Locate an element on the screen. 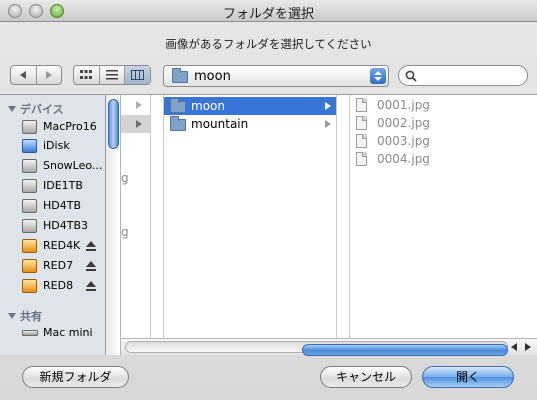 The image size is (537, 400). list-item-file: 0004.jpg is located at coordinates (440, 159).